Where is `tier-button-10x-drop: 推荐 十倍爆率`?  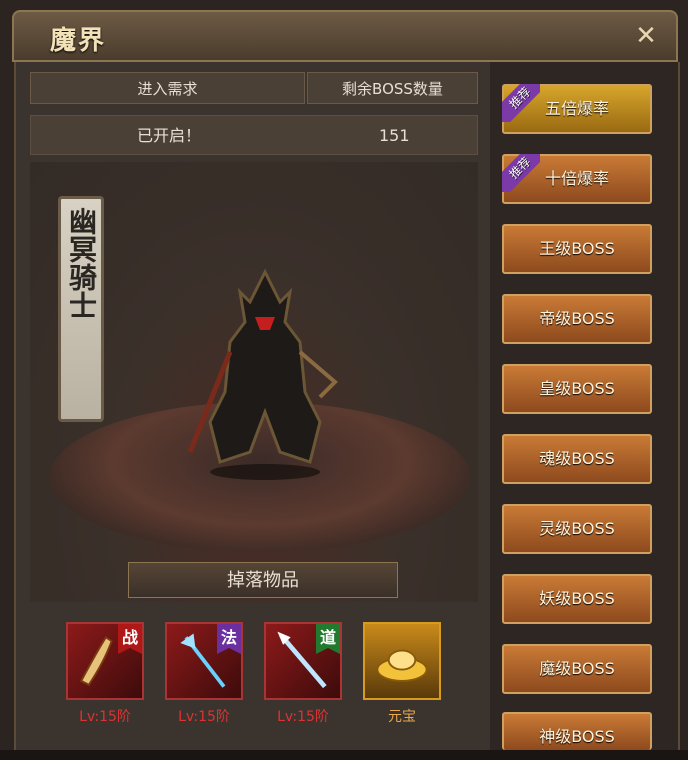
tier-button-10x-drop: 推荐 十倍爆率 is located at coordinates (577, 179).